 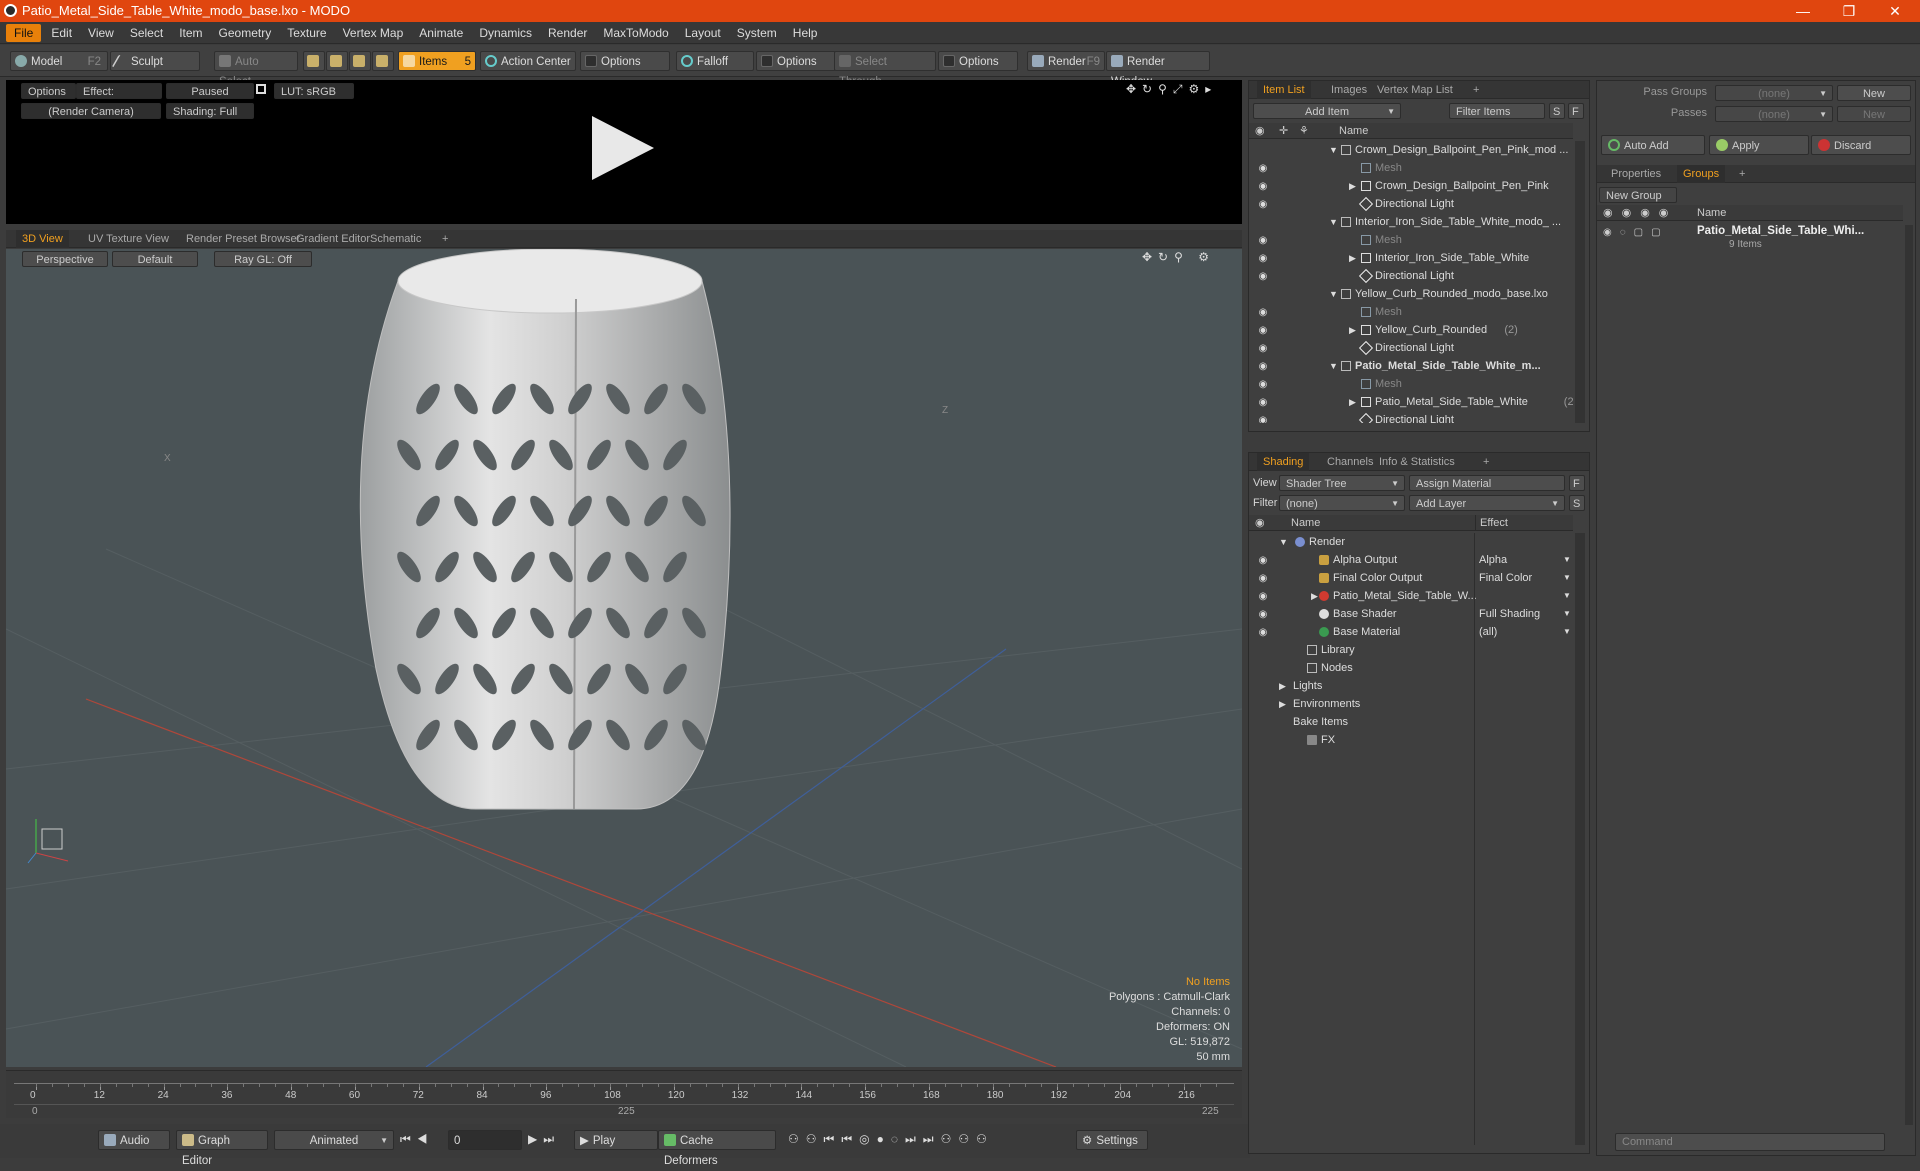 What do you see at coordinates (1580, 282) in the screenshot?
I see `item-list-scrollbar` at bounding box center [1580, 282].